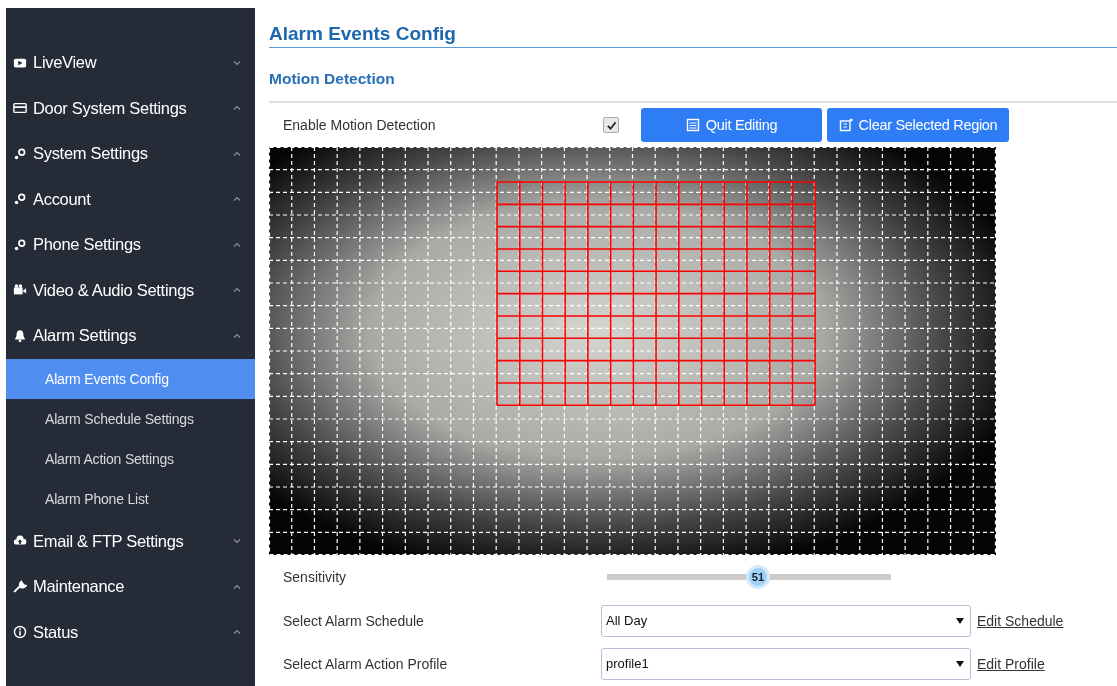  What do you see at coordinates (20, 335) in the screenshot?
I see `bell-icon` at bounding box center [20, 335].